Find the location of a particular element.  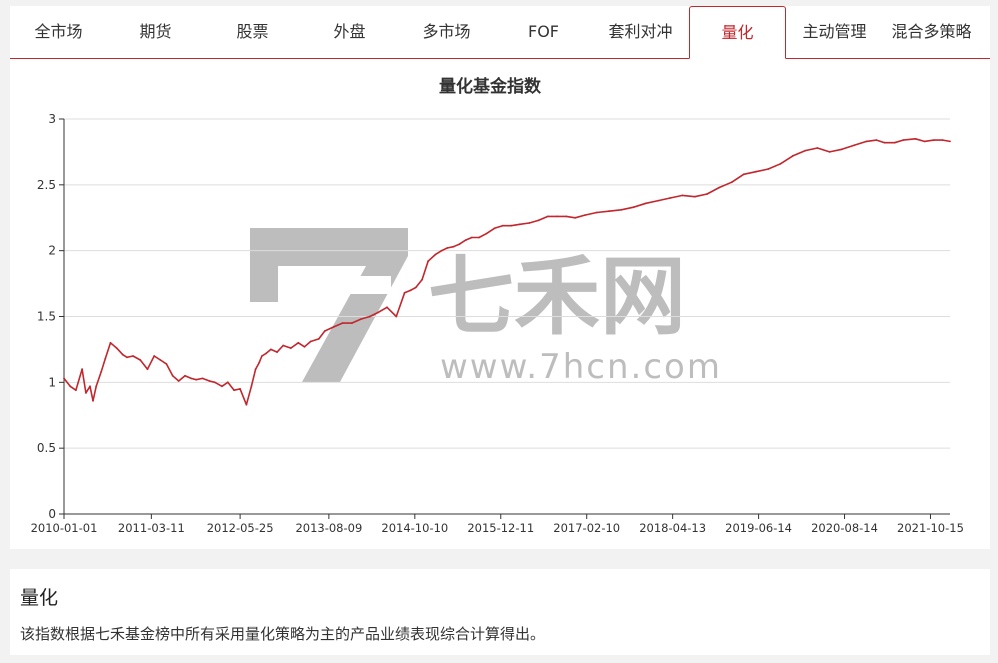

tab-quant: 量化 is located at coordinates (737, 32).